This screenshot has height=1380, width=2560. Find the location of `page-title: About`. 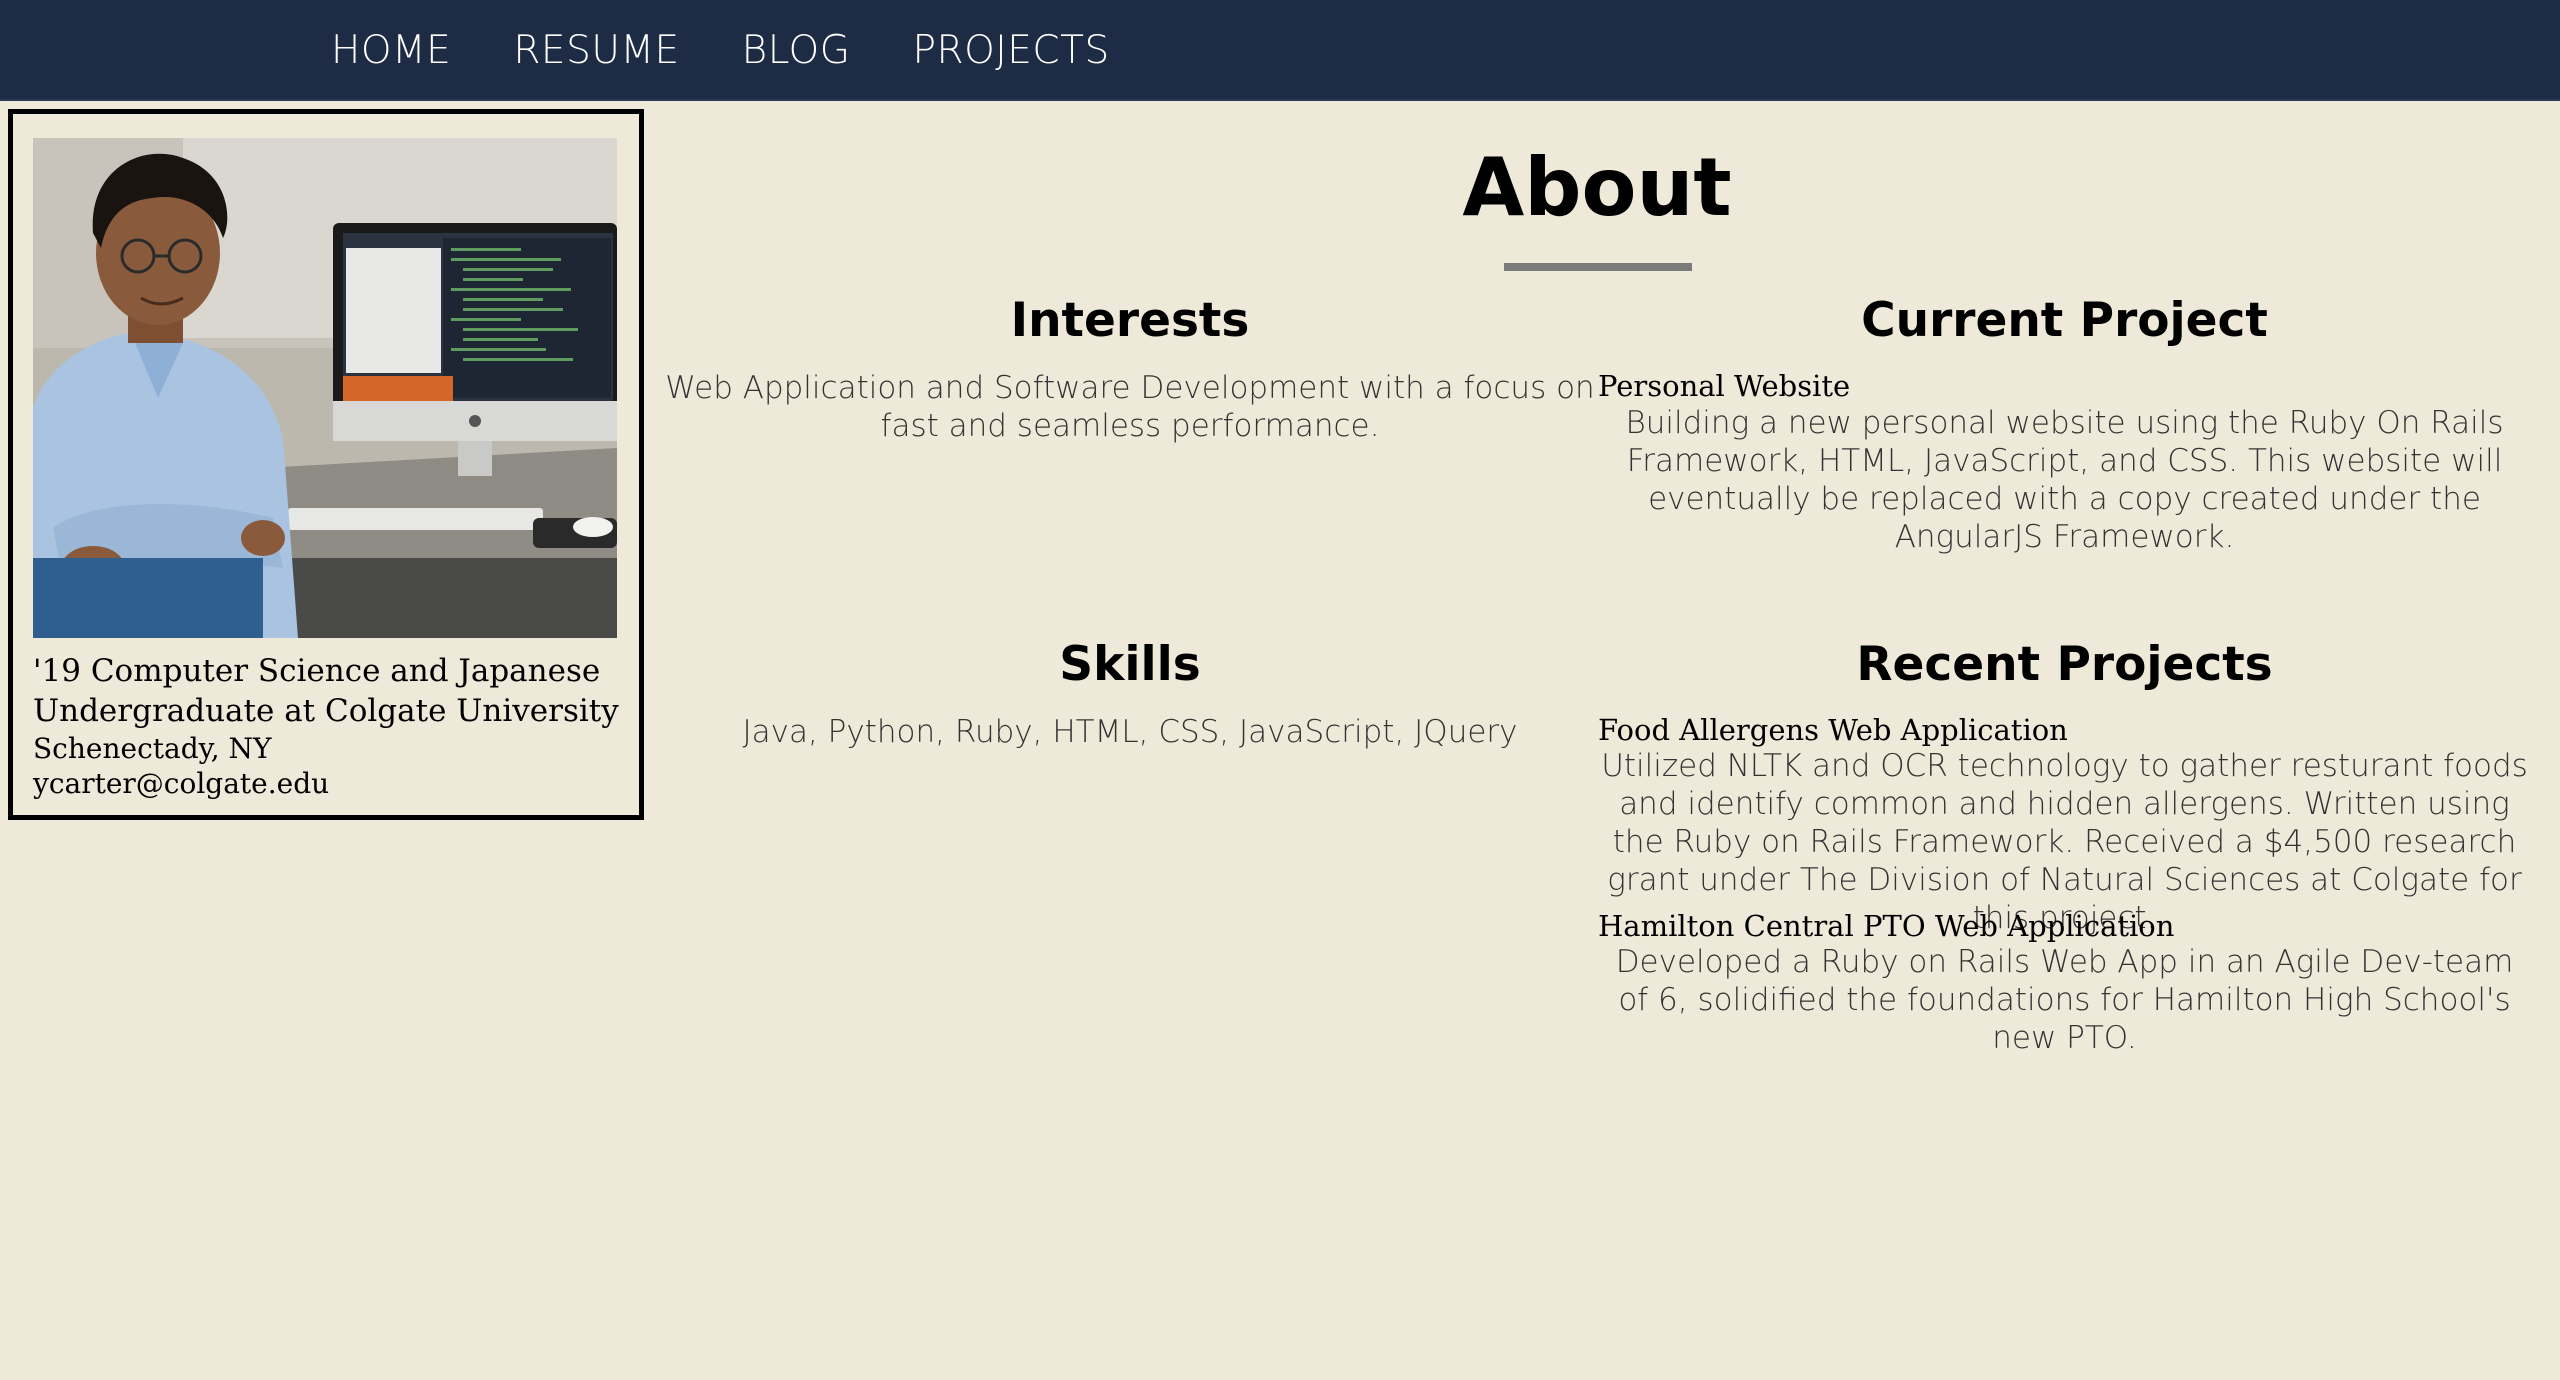

page-title: About is located at coordinates (1597, 187).